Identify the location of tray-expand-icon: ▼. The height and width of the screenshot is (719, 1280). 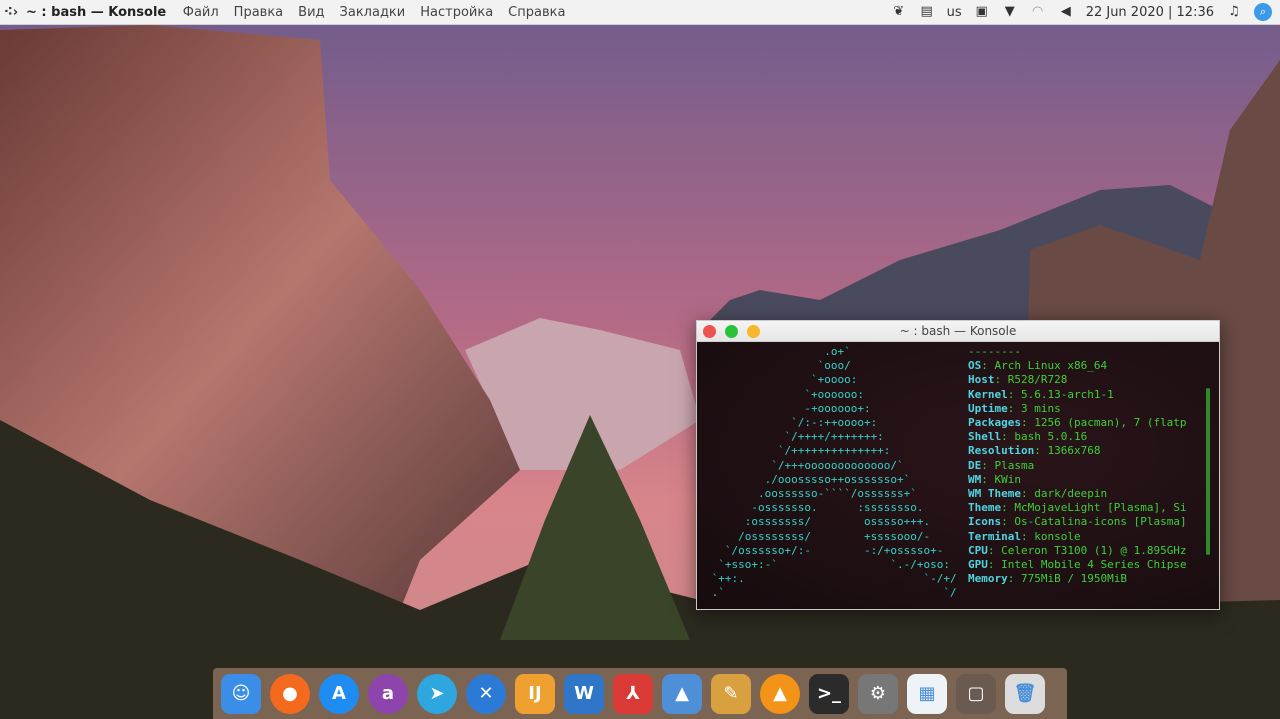
(1010, 12).